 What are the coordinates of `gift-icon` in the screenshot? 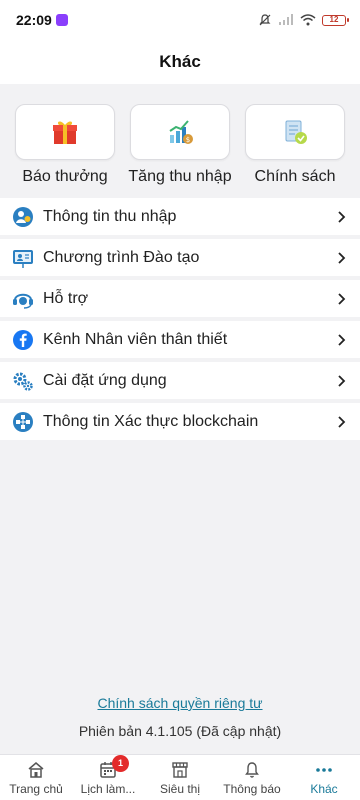 It's located at (65, 132).